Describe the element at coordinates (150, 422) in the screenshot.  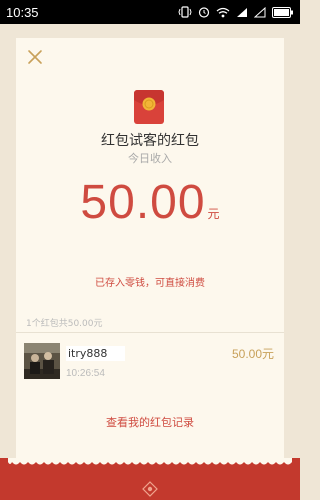
I see `view-my-red-packet-records-link: 查看我的红包记录` at that location.